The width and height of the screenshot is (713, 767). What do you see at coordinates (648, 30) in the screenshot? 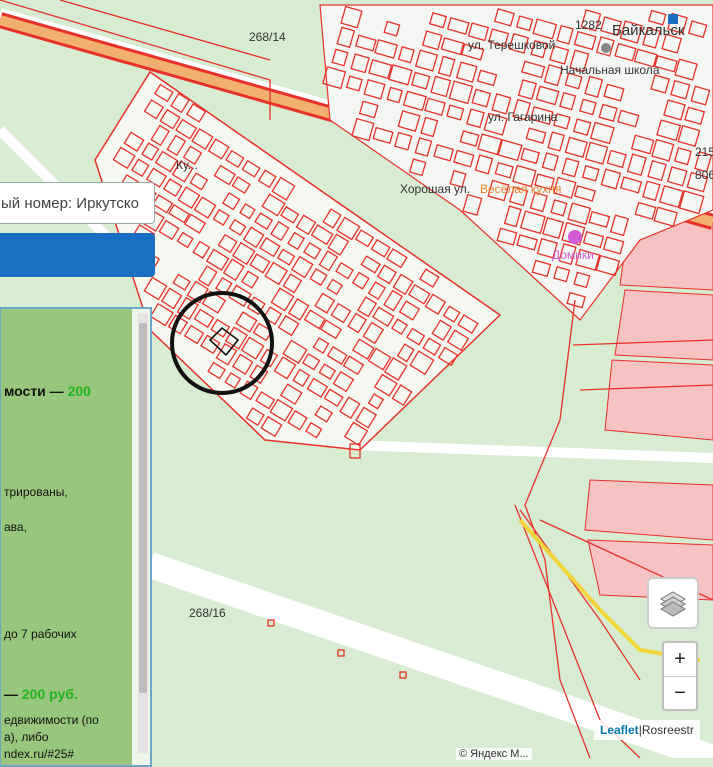
I see `town-label: Байкальск` at bounding box center [648, 30].